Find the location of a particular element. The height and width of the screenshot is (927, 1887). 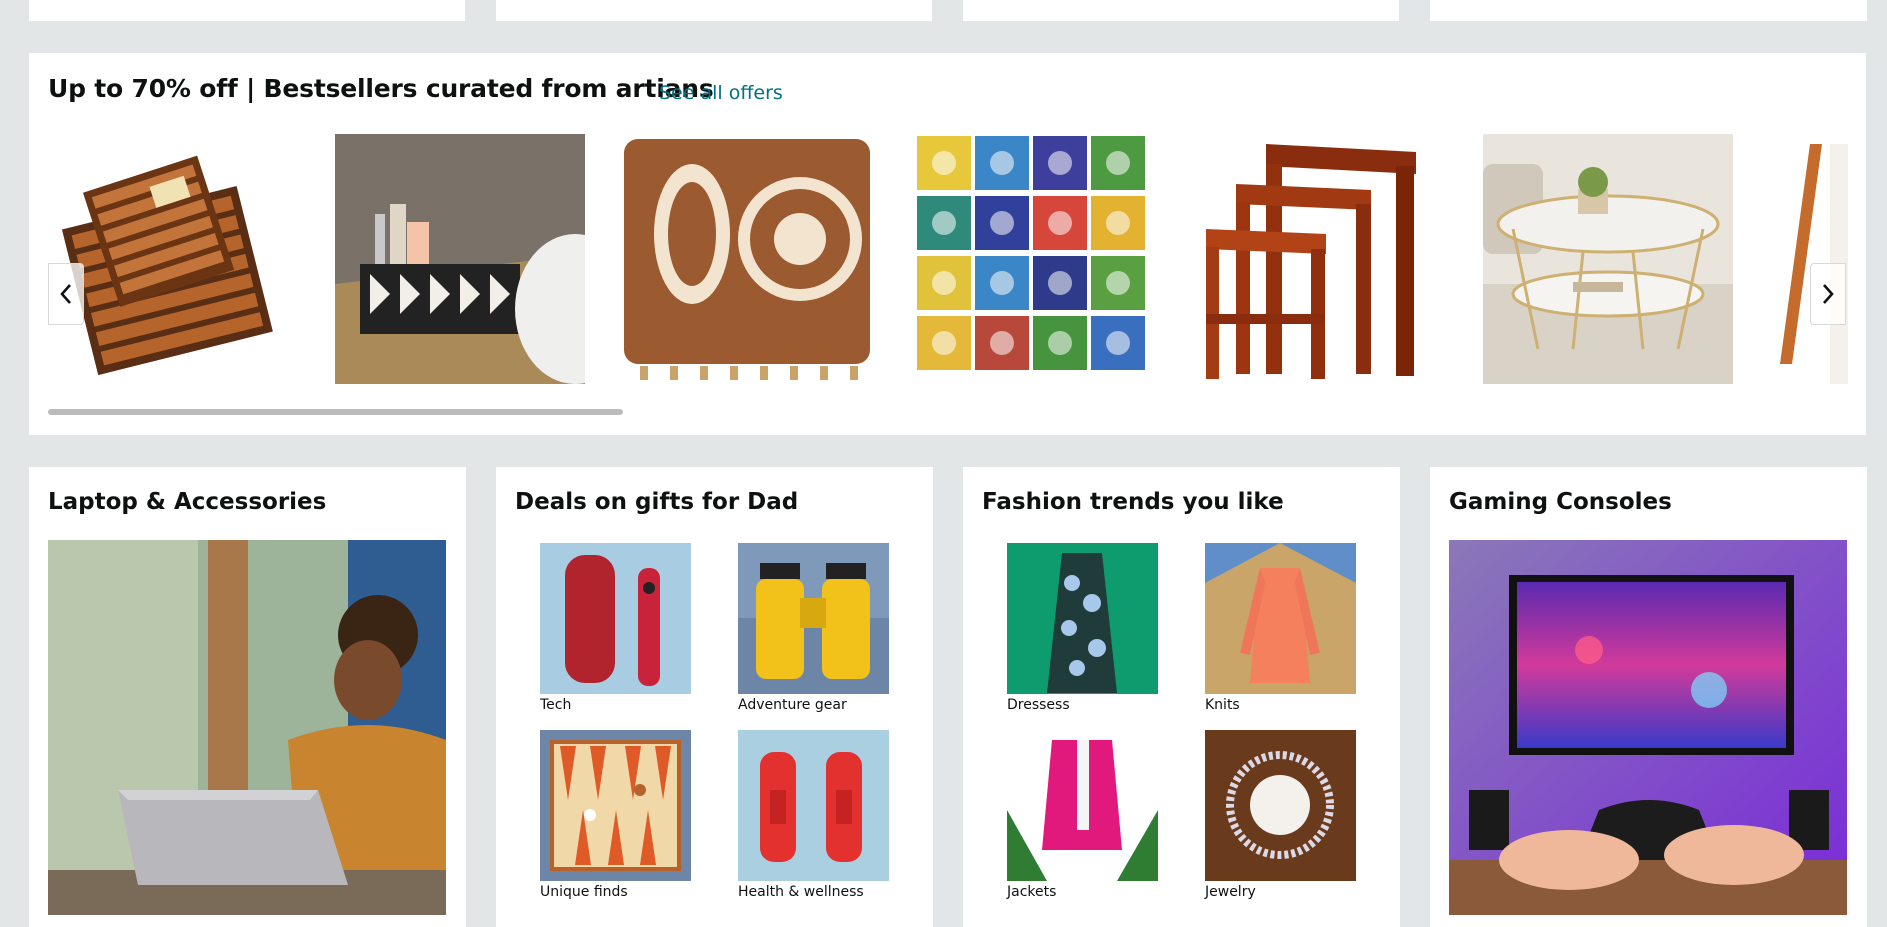

knit-cardigan-image is located at coordinates (1280, 618).